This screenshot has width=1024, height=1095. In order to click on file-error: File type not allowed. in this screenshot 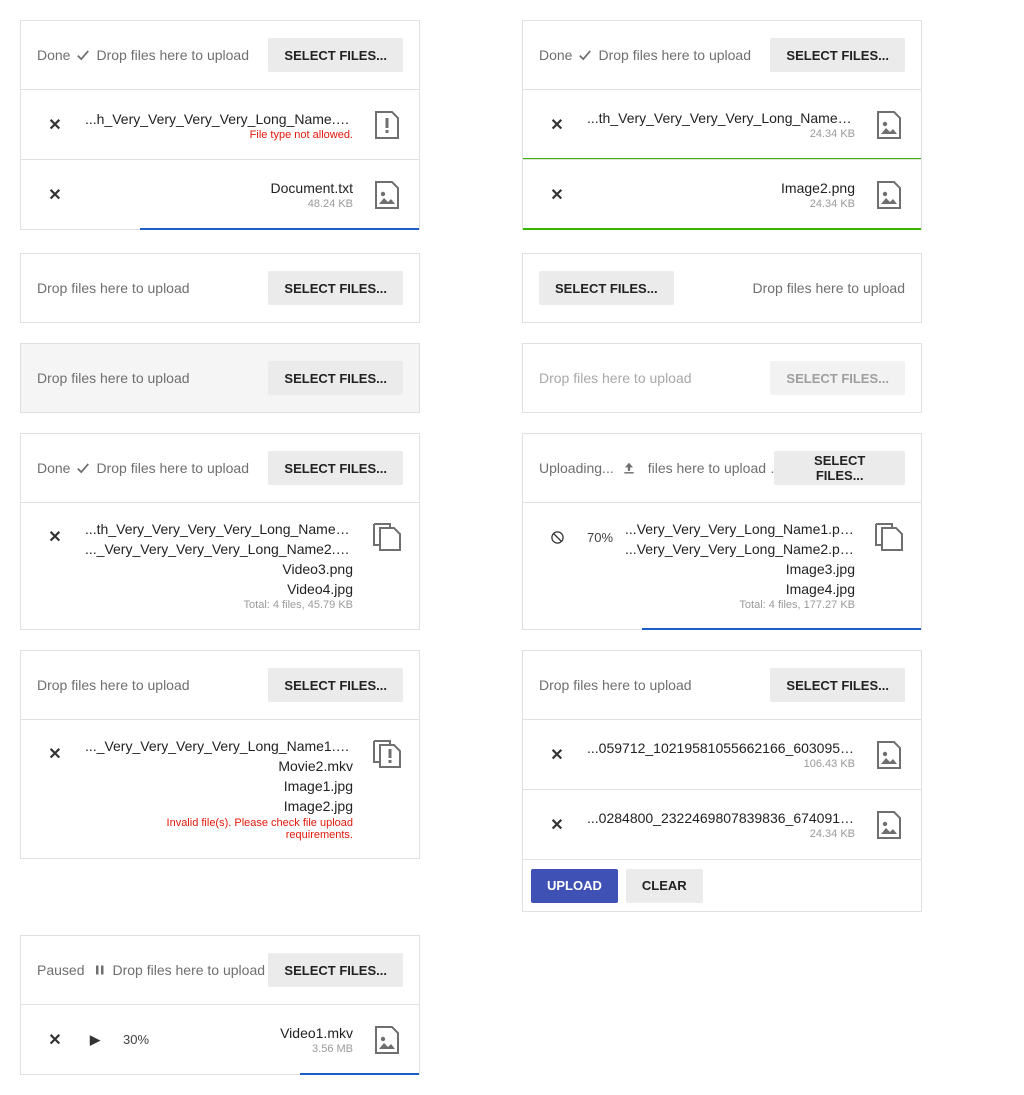, I will do `click(301, 134)`.